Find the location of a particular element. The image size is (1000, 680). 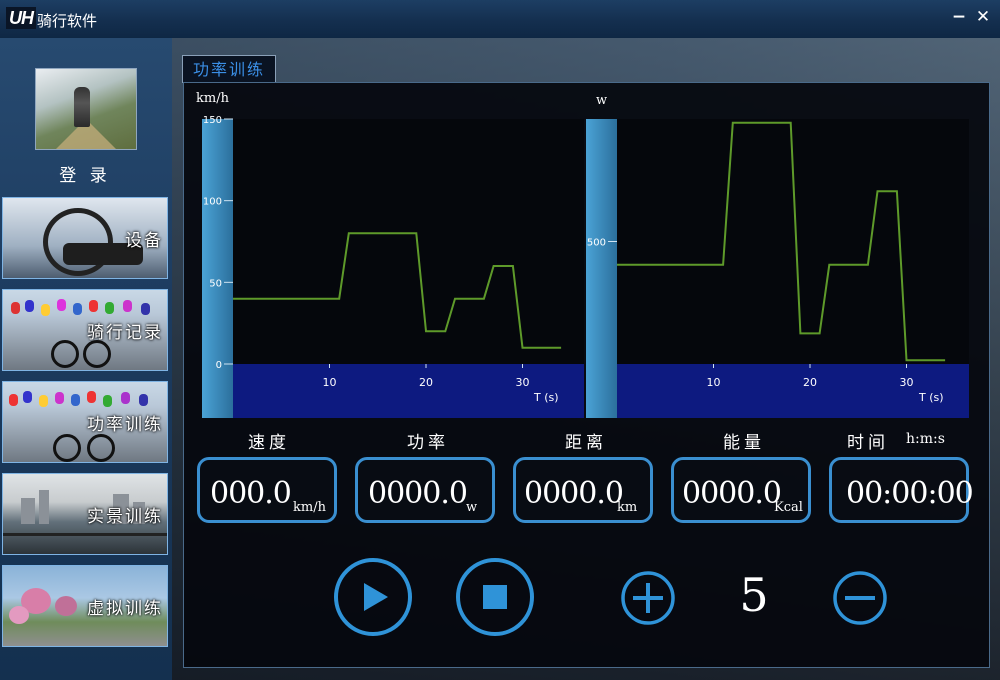

speed-title: 速度 is located at coordinates (269, 443).